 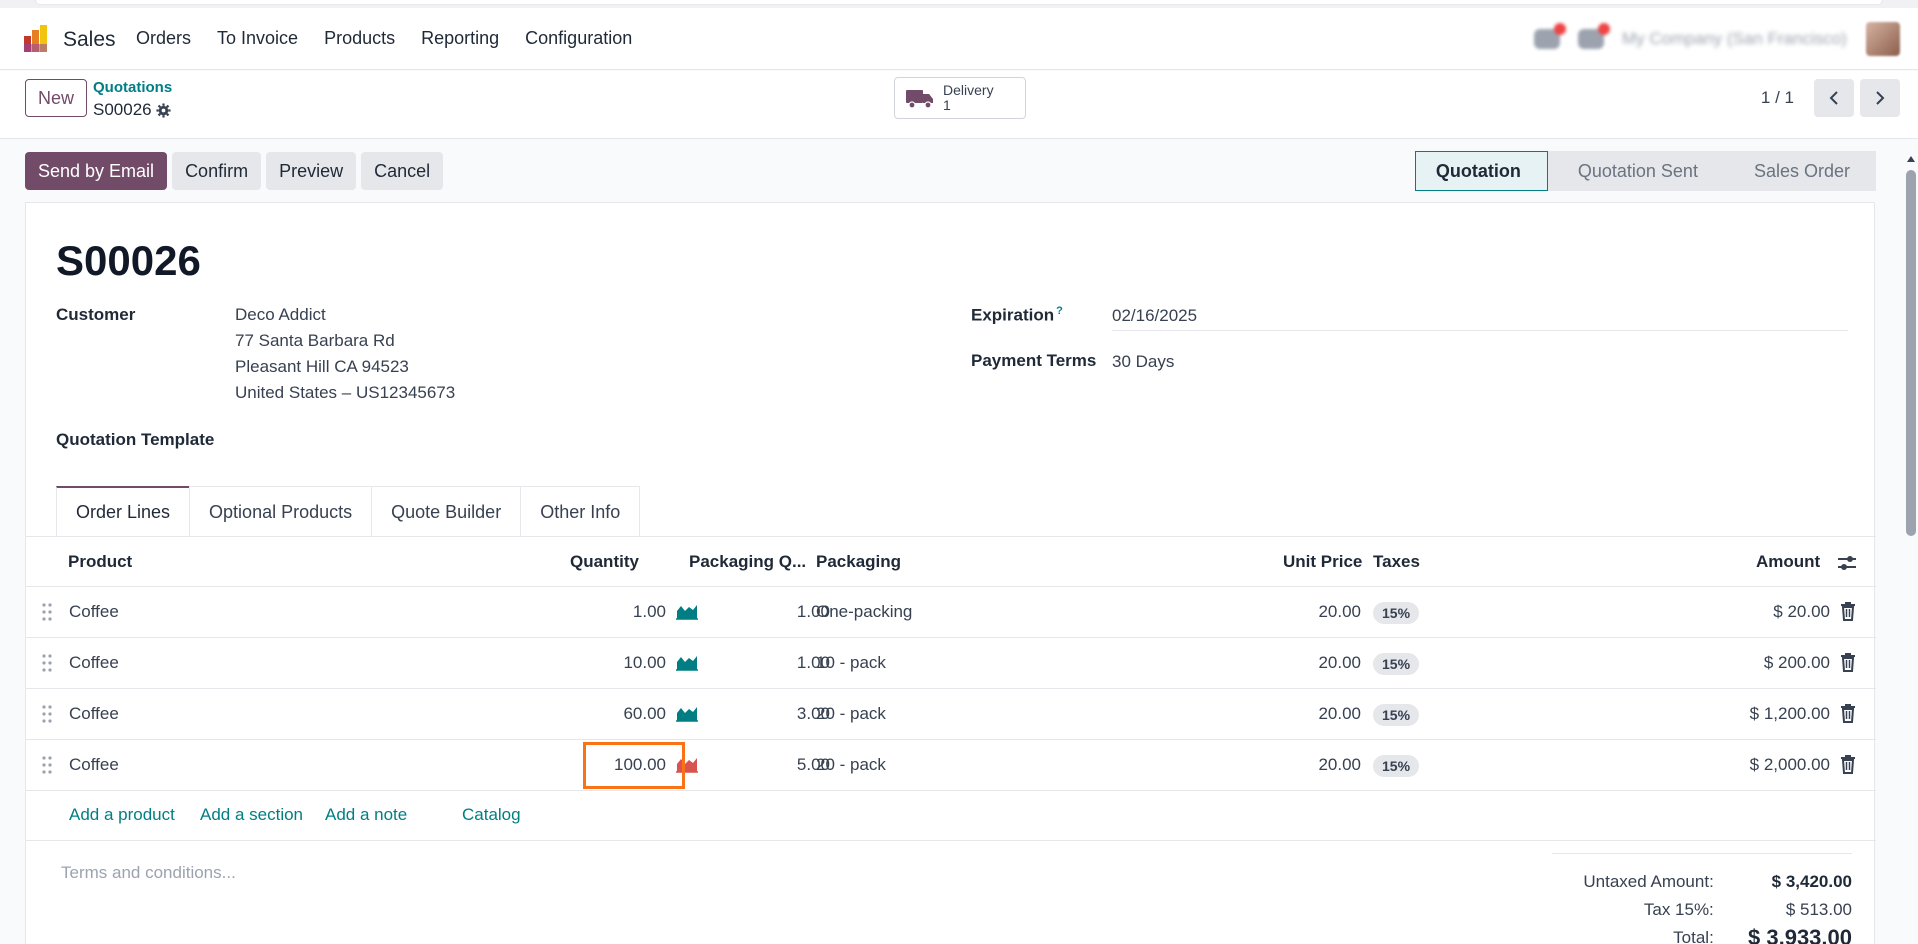 What do you see at coordinates (281, 511) in the screenshot?
I see `tab-optional-products: Optional Products` at bounding box center [281, 511].